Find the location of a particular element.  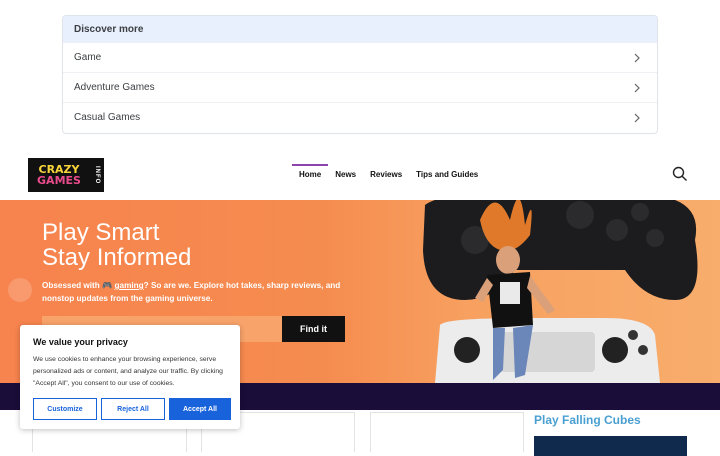

accept-all-button: Accept All is located at coordinates (200, 409).